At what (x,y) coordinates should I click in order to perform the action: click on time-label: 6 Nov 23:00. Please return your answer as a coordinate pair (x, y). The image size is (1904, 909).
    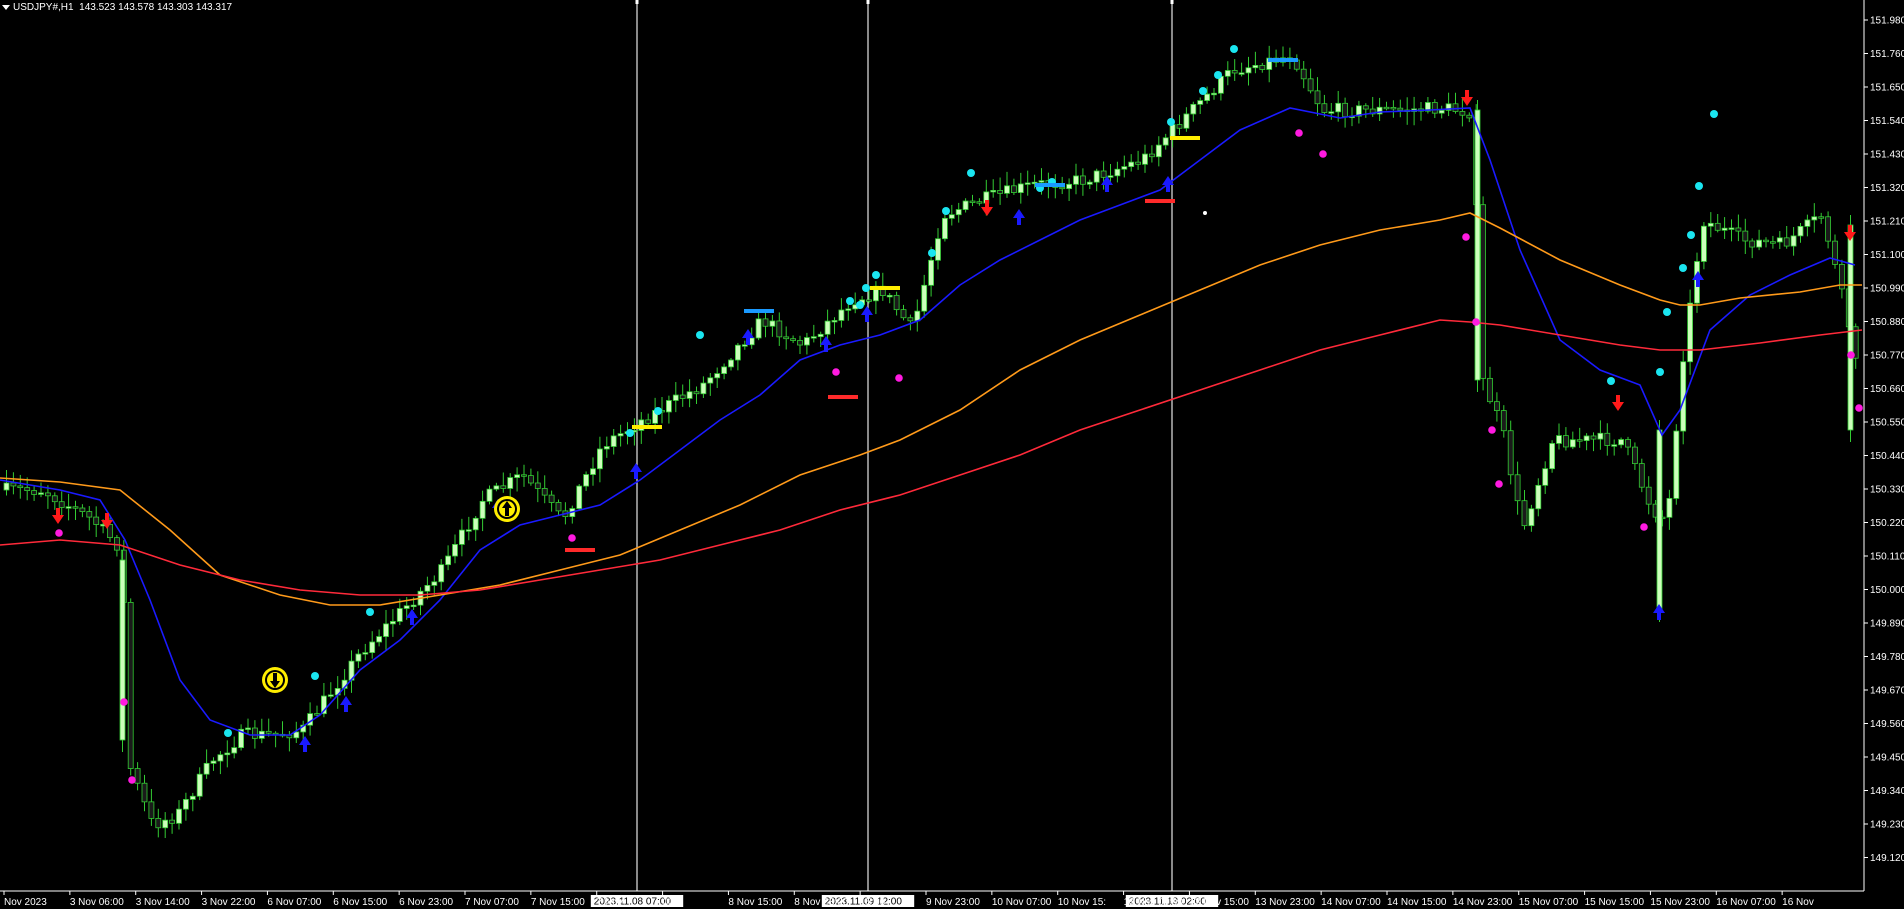
    Looking at the image, I should click on (426, 902).